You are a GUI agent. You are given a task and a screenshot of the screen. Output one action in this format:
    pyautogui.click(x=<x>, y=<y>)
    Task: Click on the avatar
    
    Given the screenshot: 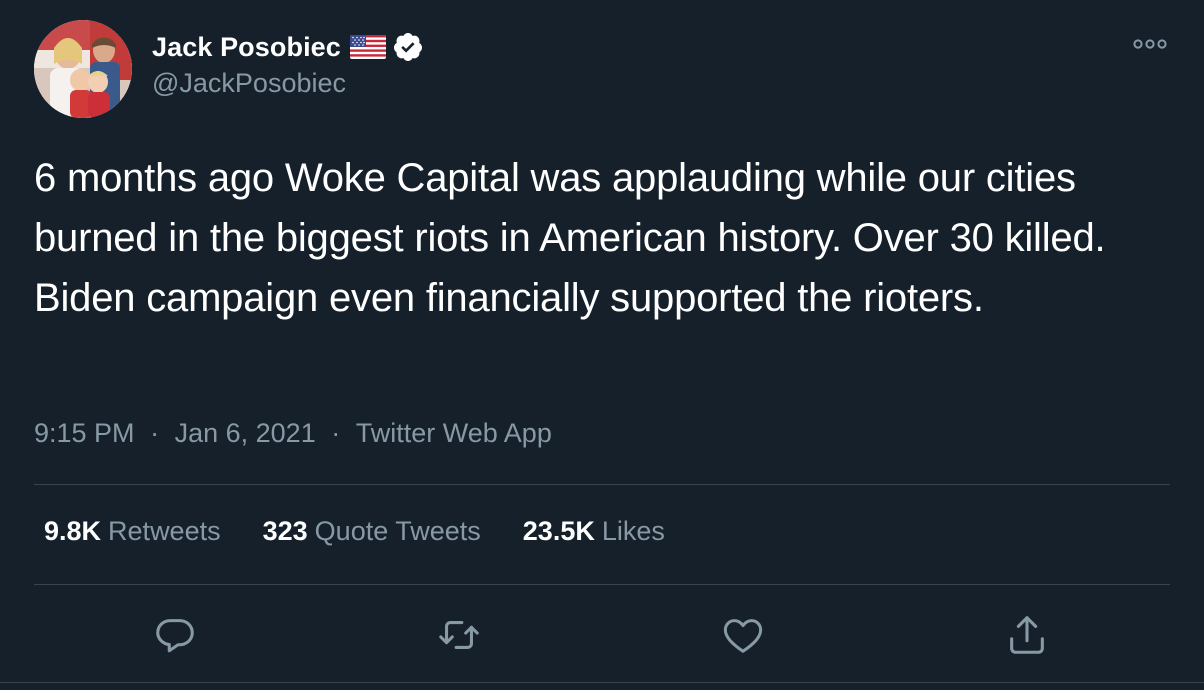 What is the action you would take?
    pyautogui.click(x=83, y=69)
    